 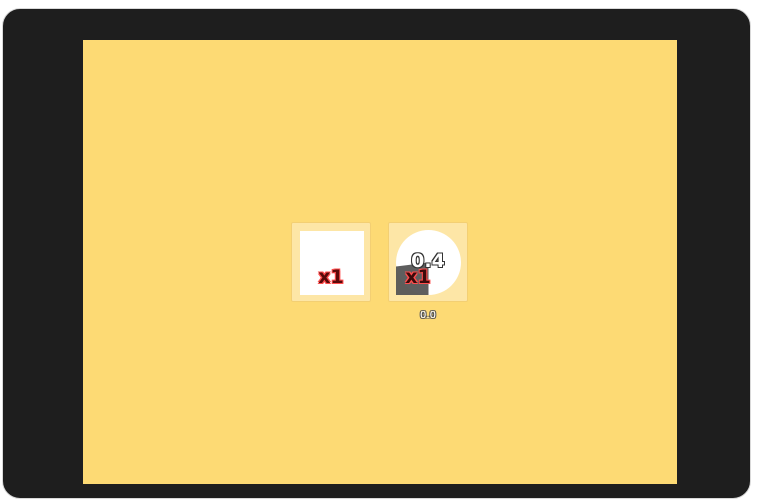 I want to click on inventory-slot-2: x1 0.4, so click(x=428, y=262).